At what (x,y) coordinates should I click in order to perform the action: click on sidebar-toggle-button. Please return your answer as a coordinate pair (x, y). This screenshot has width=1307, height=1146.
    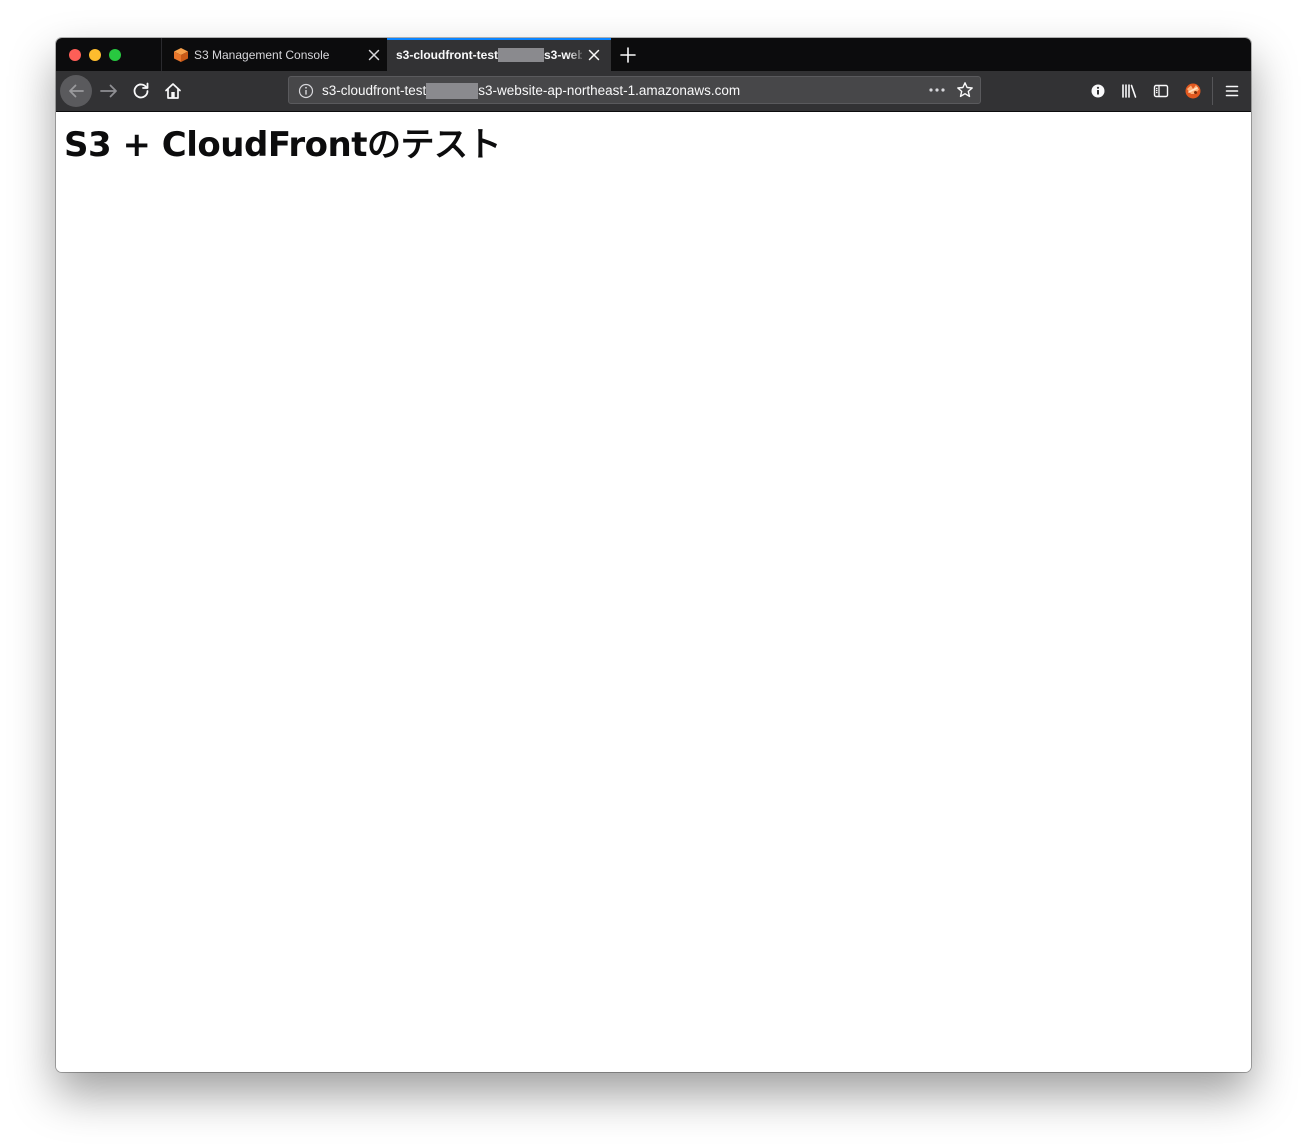
    Looking at the image, I should click on (1161, 91).